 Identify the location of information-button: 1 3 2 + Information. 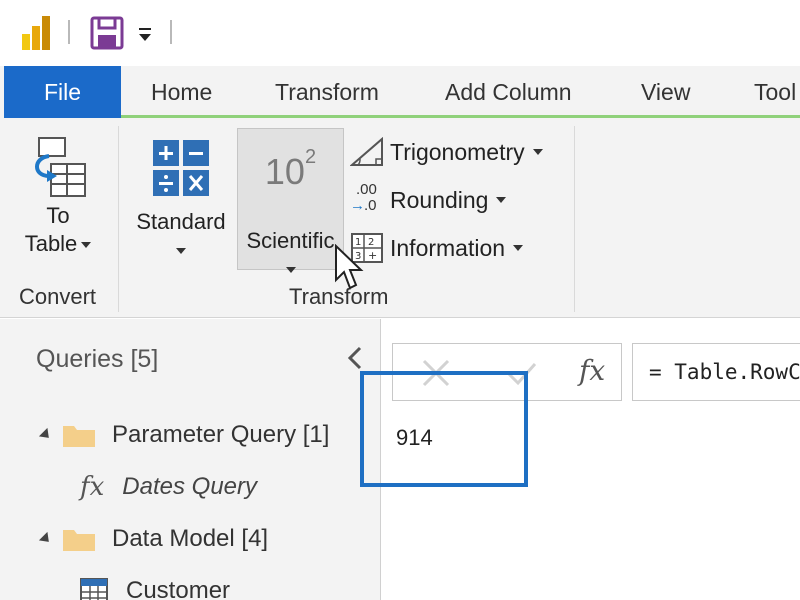
(437, 248).